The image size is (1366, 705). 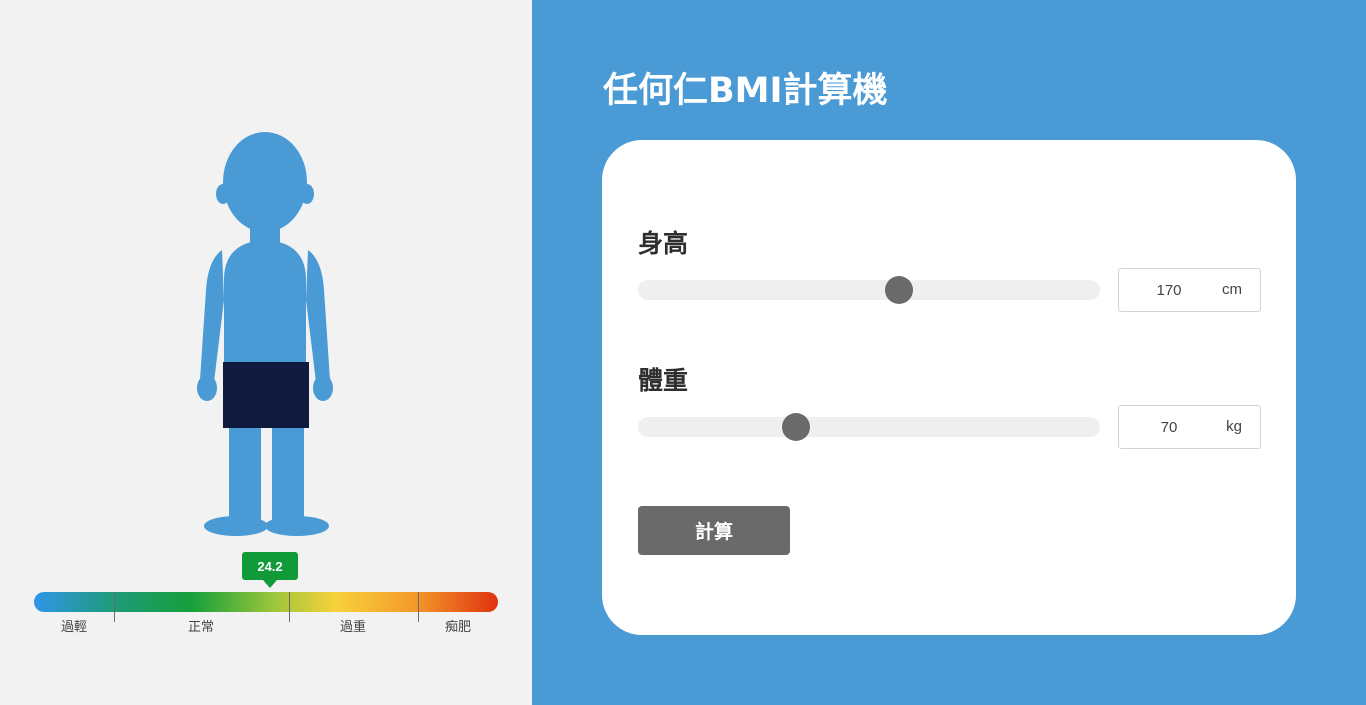 What do you see at coordinates (796, 427) in the screenshot?
I see `weight-slider-thumb` at bounding box center [796, 427].